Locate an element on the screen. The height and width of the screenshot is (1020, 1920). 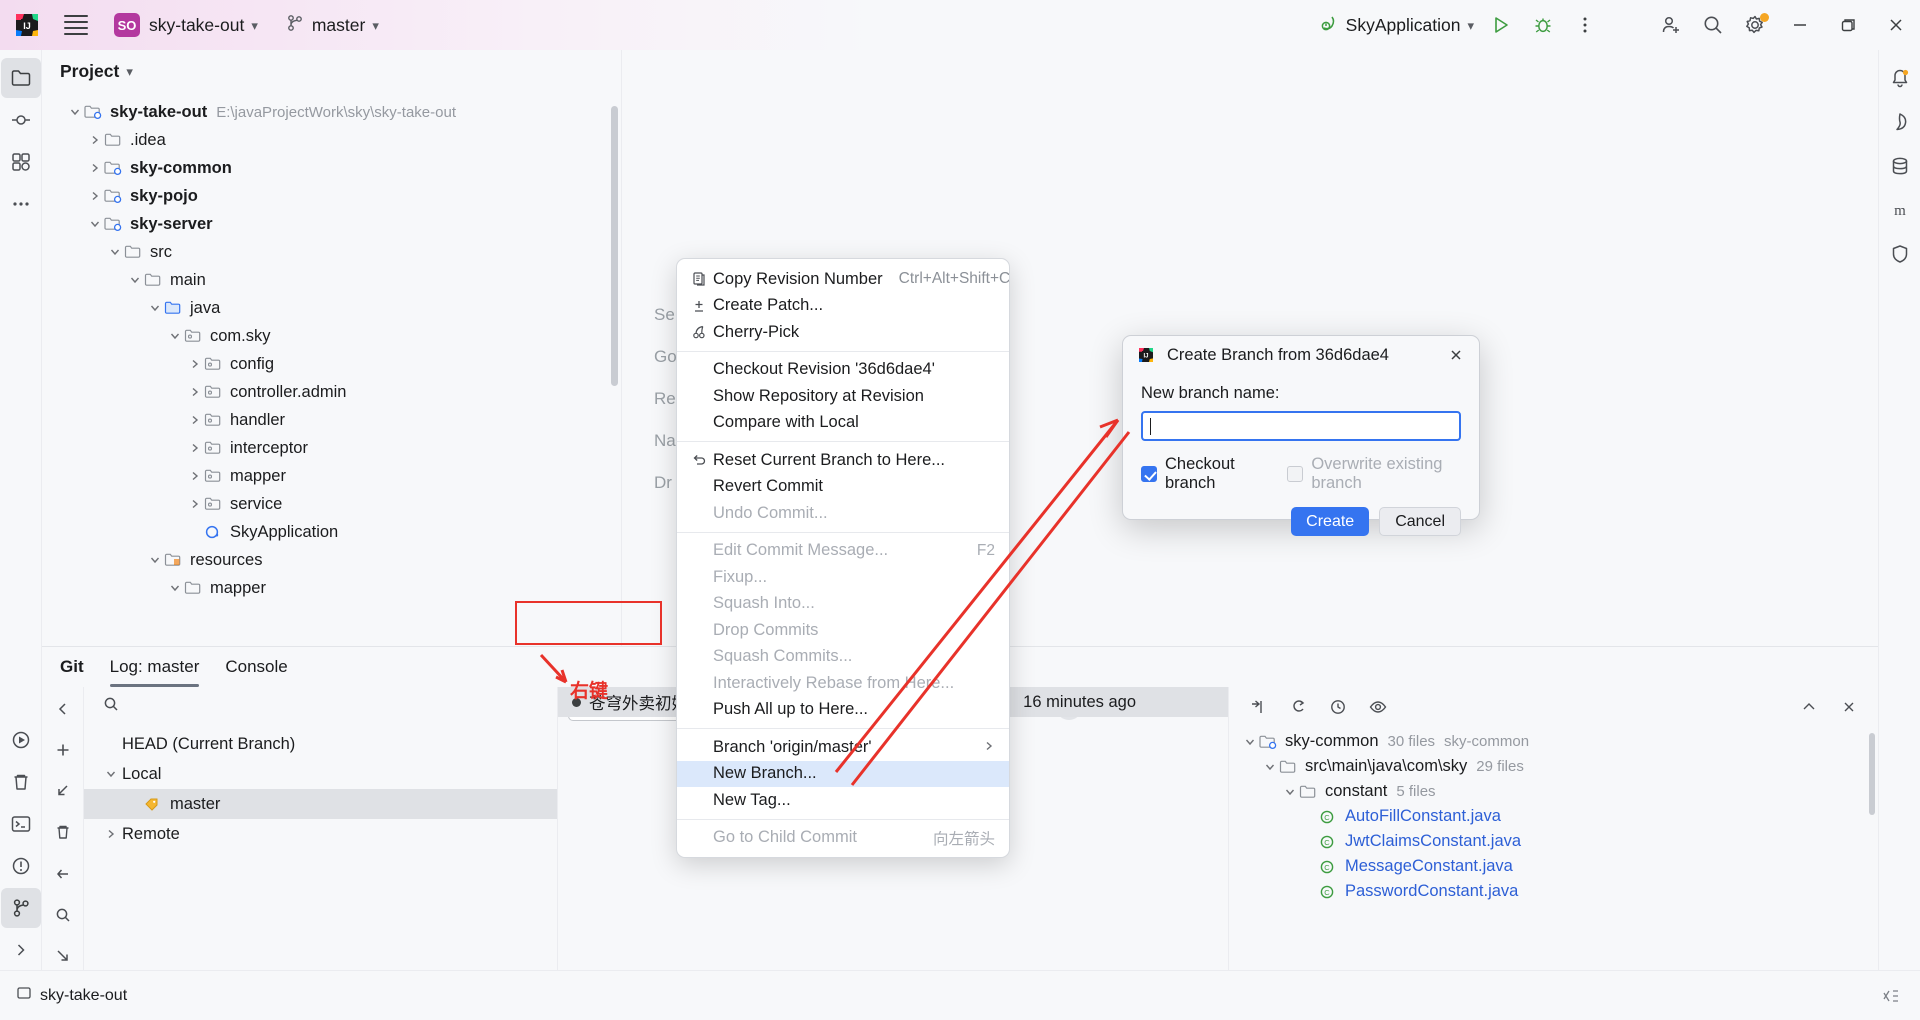
branch-search-row is located at coordinates (320, 706).